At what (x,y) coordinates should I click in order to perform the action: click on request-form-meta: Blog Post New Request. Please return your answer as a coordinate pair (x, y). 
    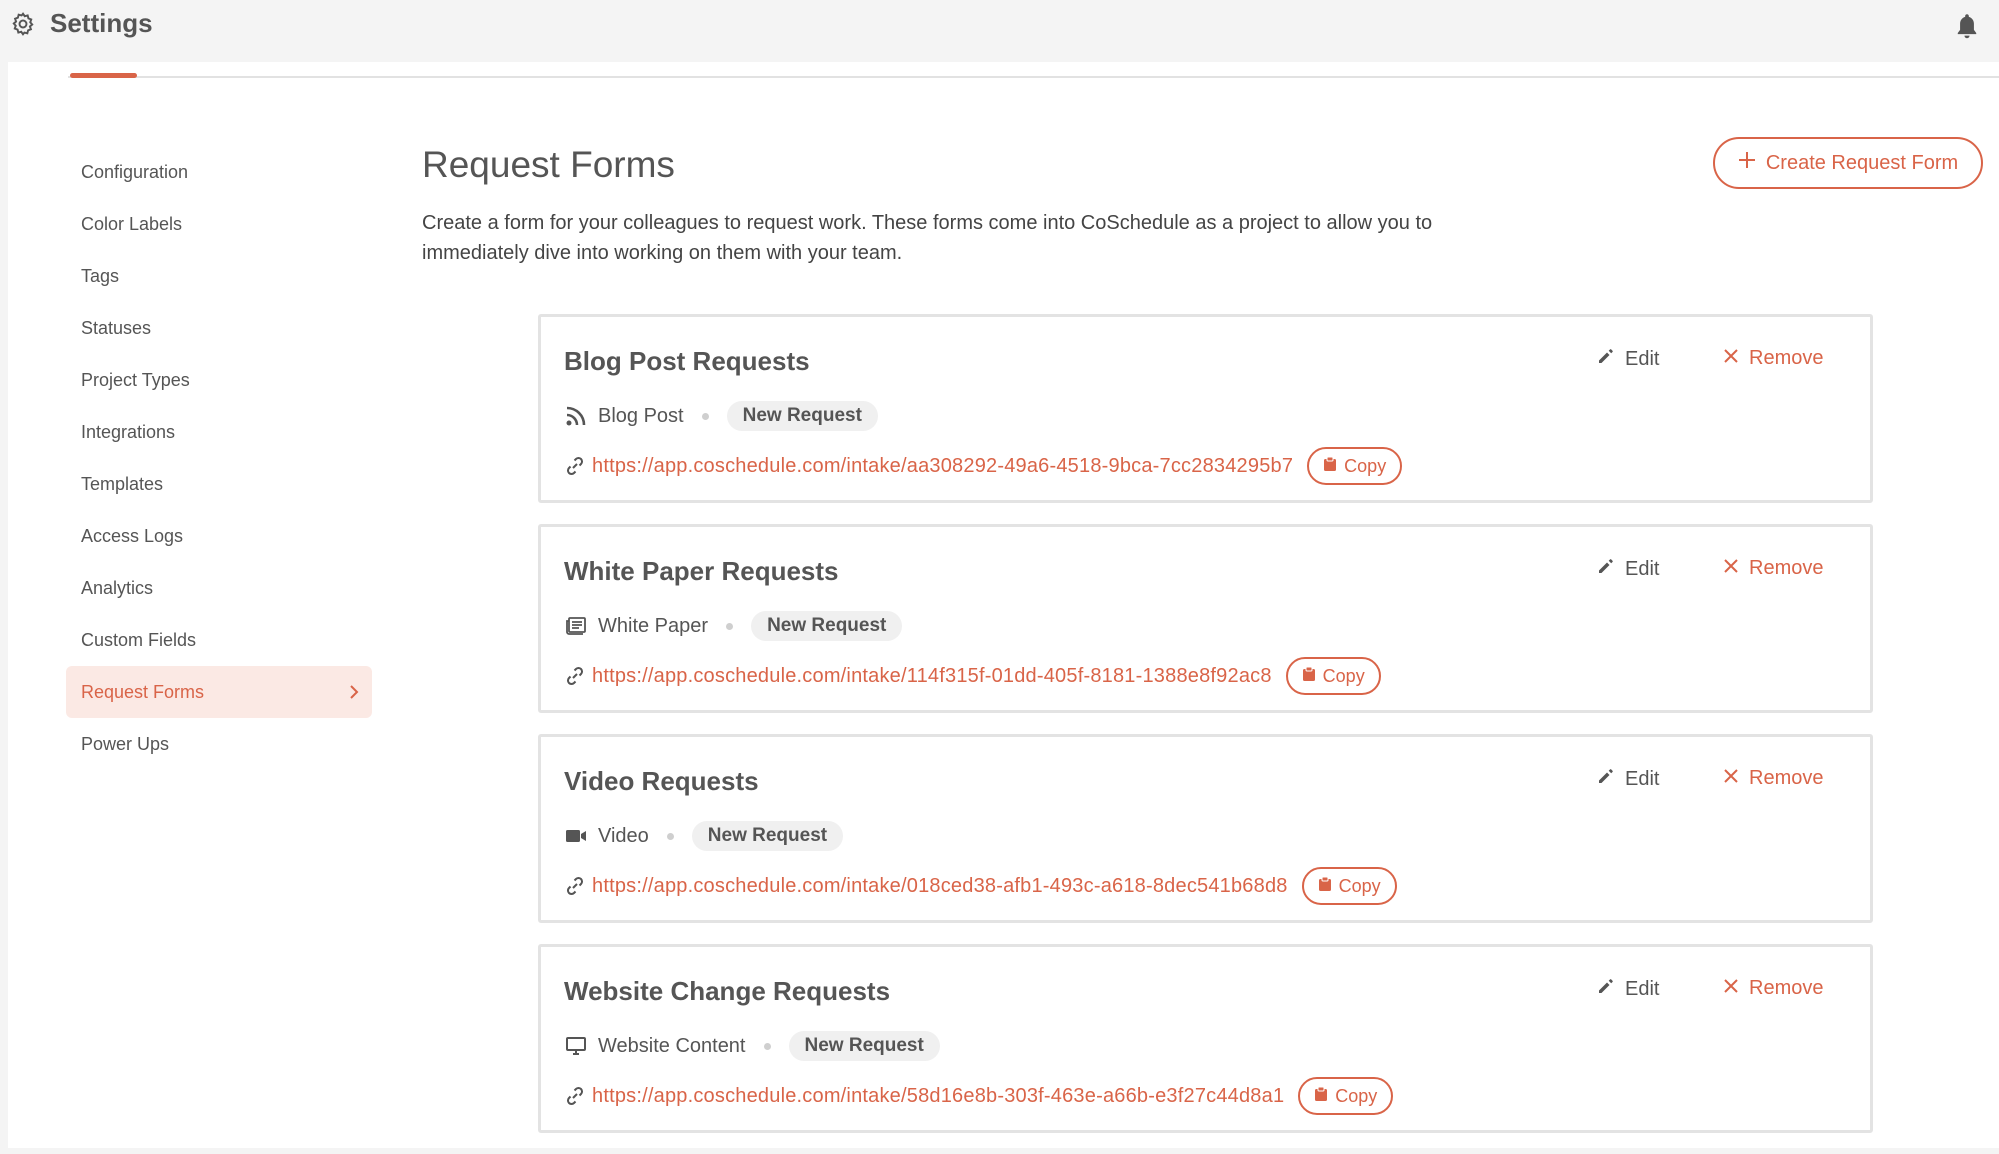
    Looking at the image, I should click on (721, 416).